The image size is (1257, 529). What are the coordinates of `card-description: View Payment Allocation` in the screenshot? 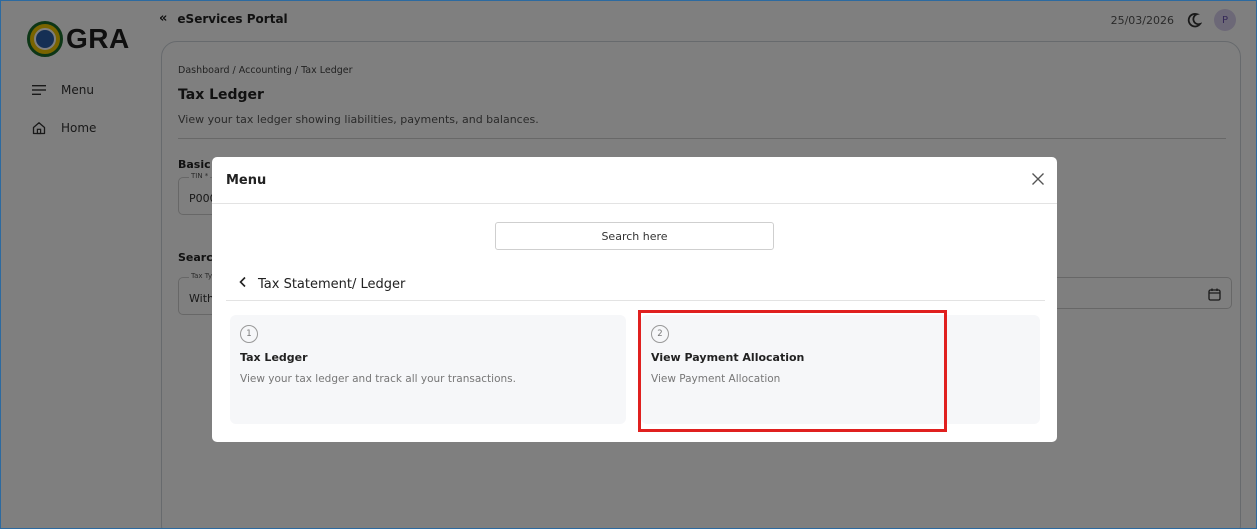 It's located at (716, 379).